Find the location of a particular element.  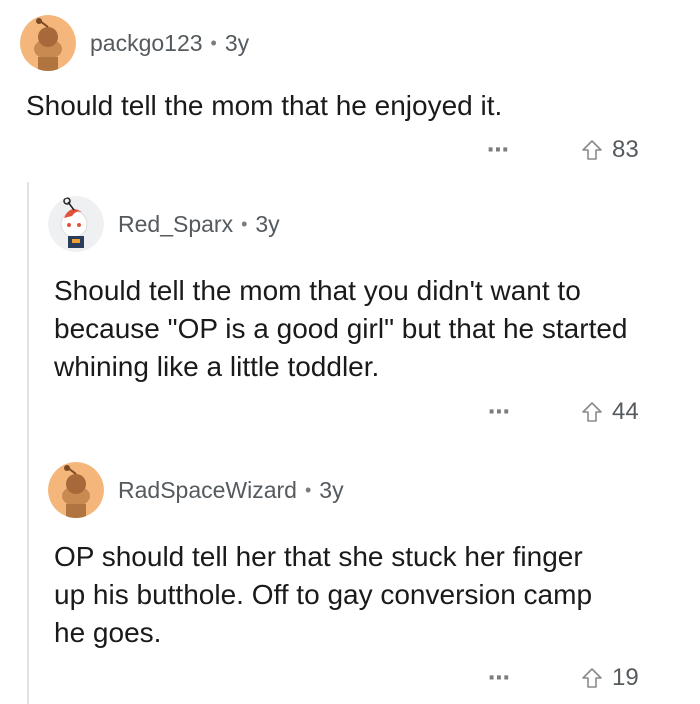

upvote-button: 19 is located at coordinates (609, 678).